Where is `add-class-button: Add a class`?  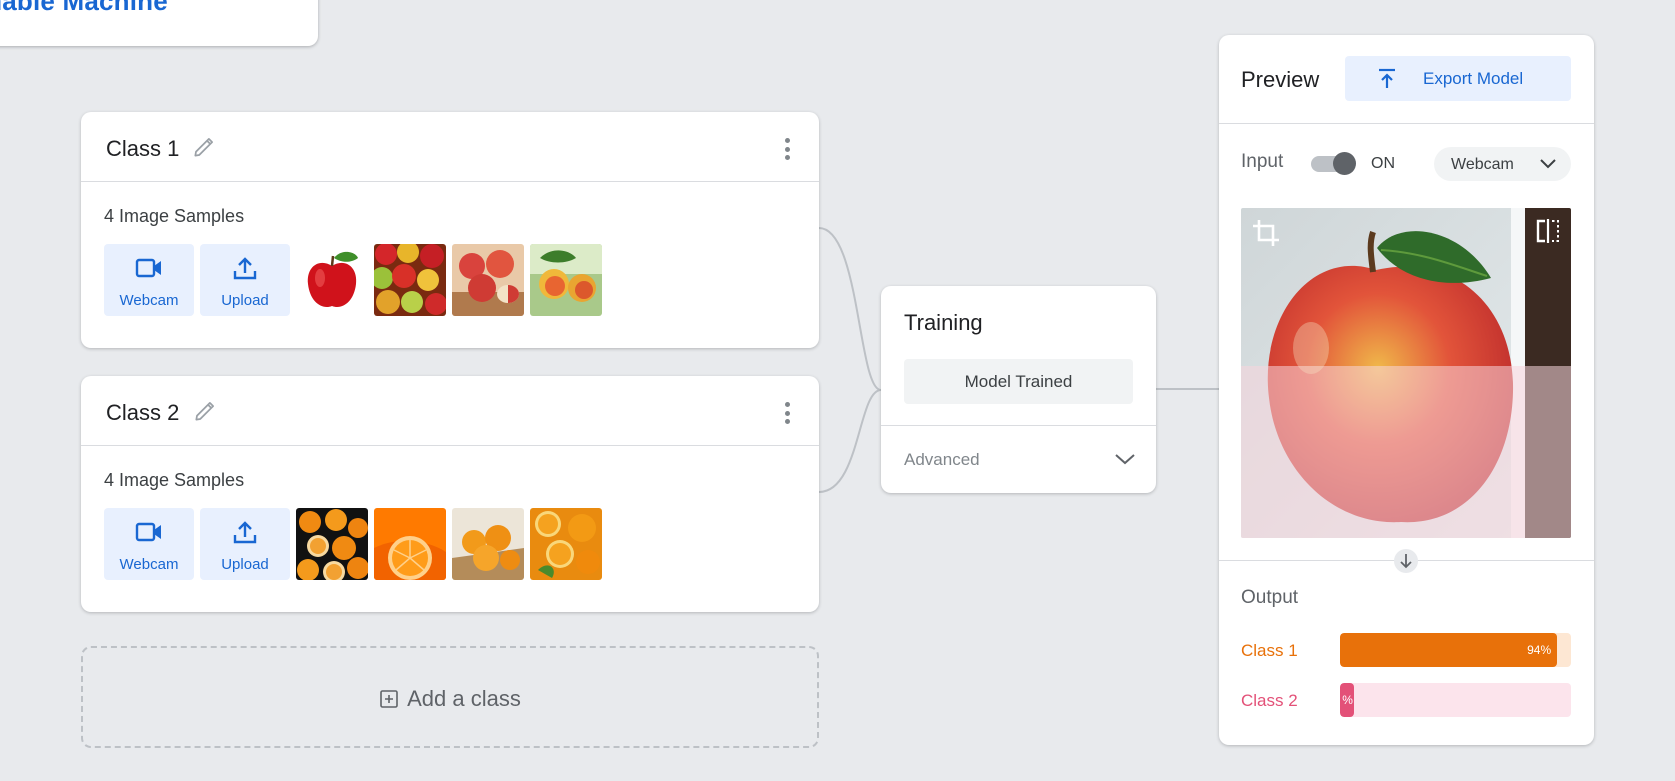
add-class-button: Add a class is located at coordinates (450, 697).